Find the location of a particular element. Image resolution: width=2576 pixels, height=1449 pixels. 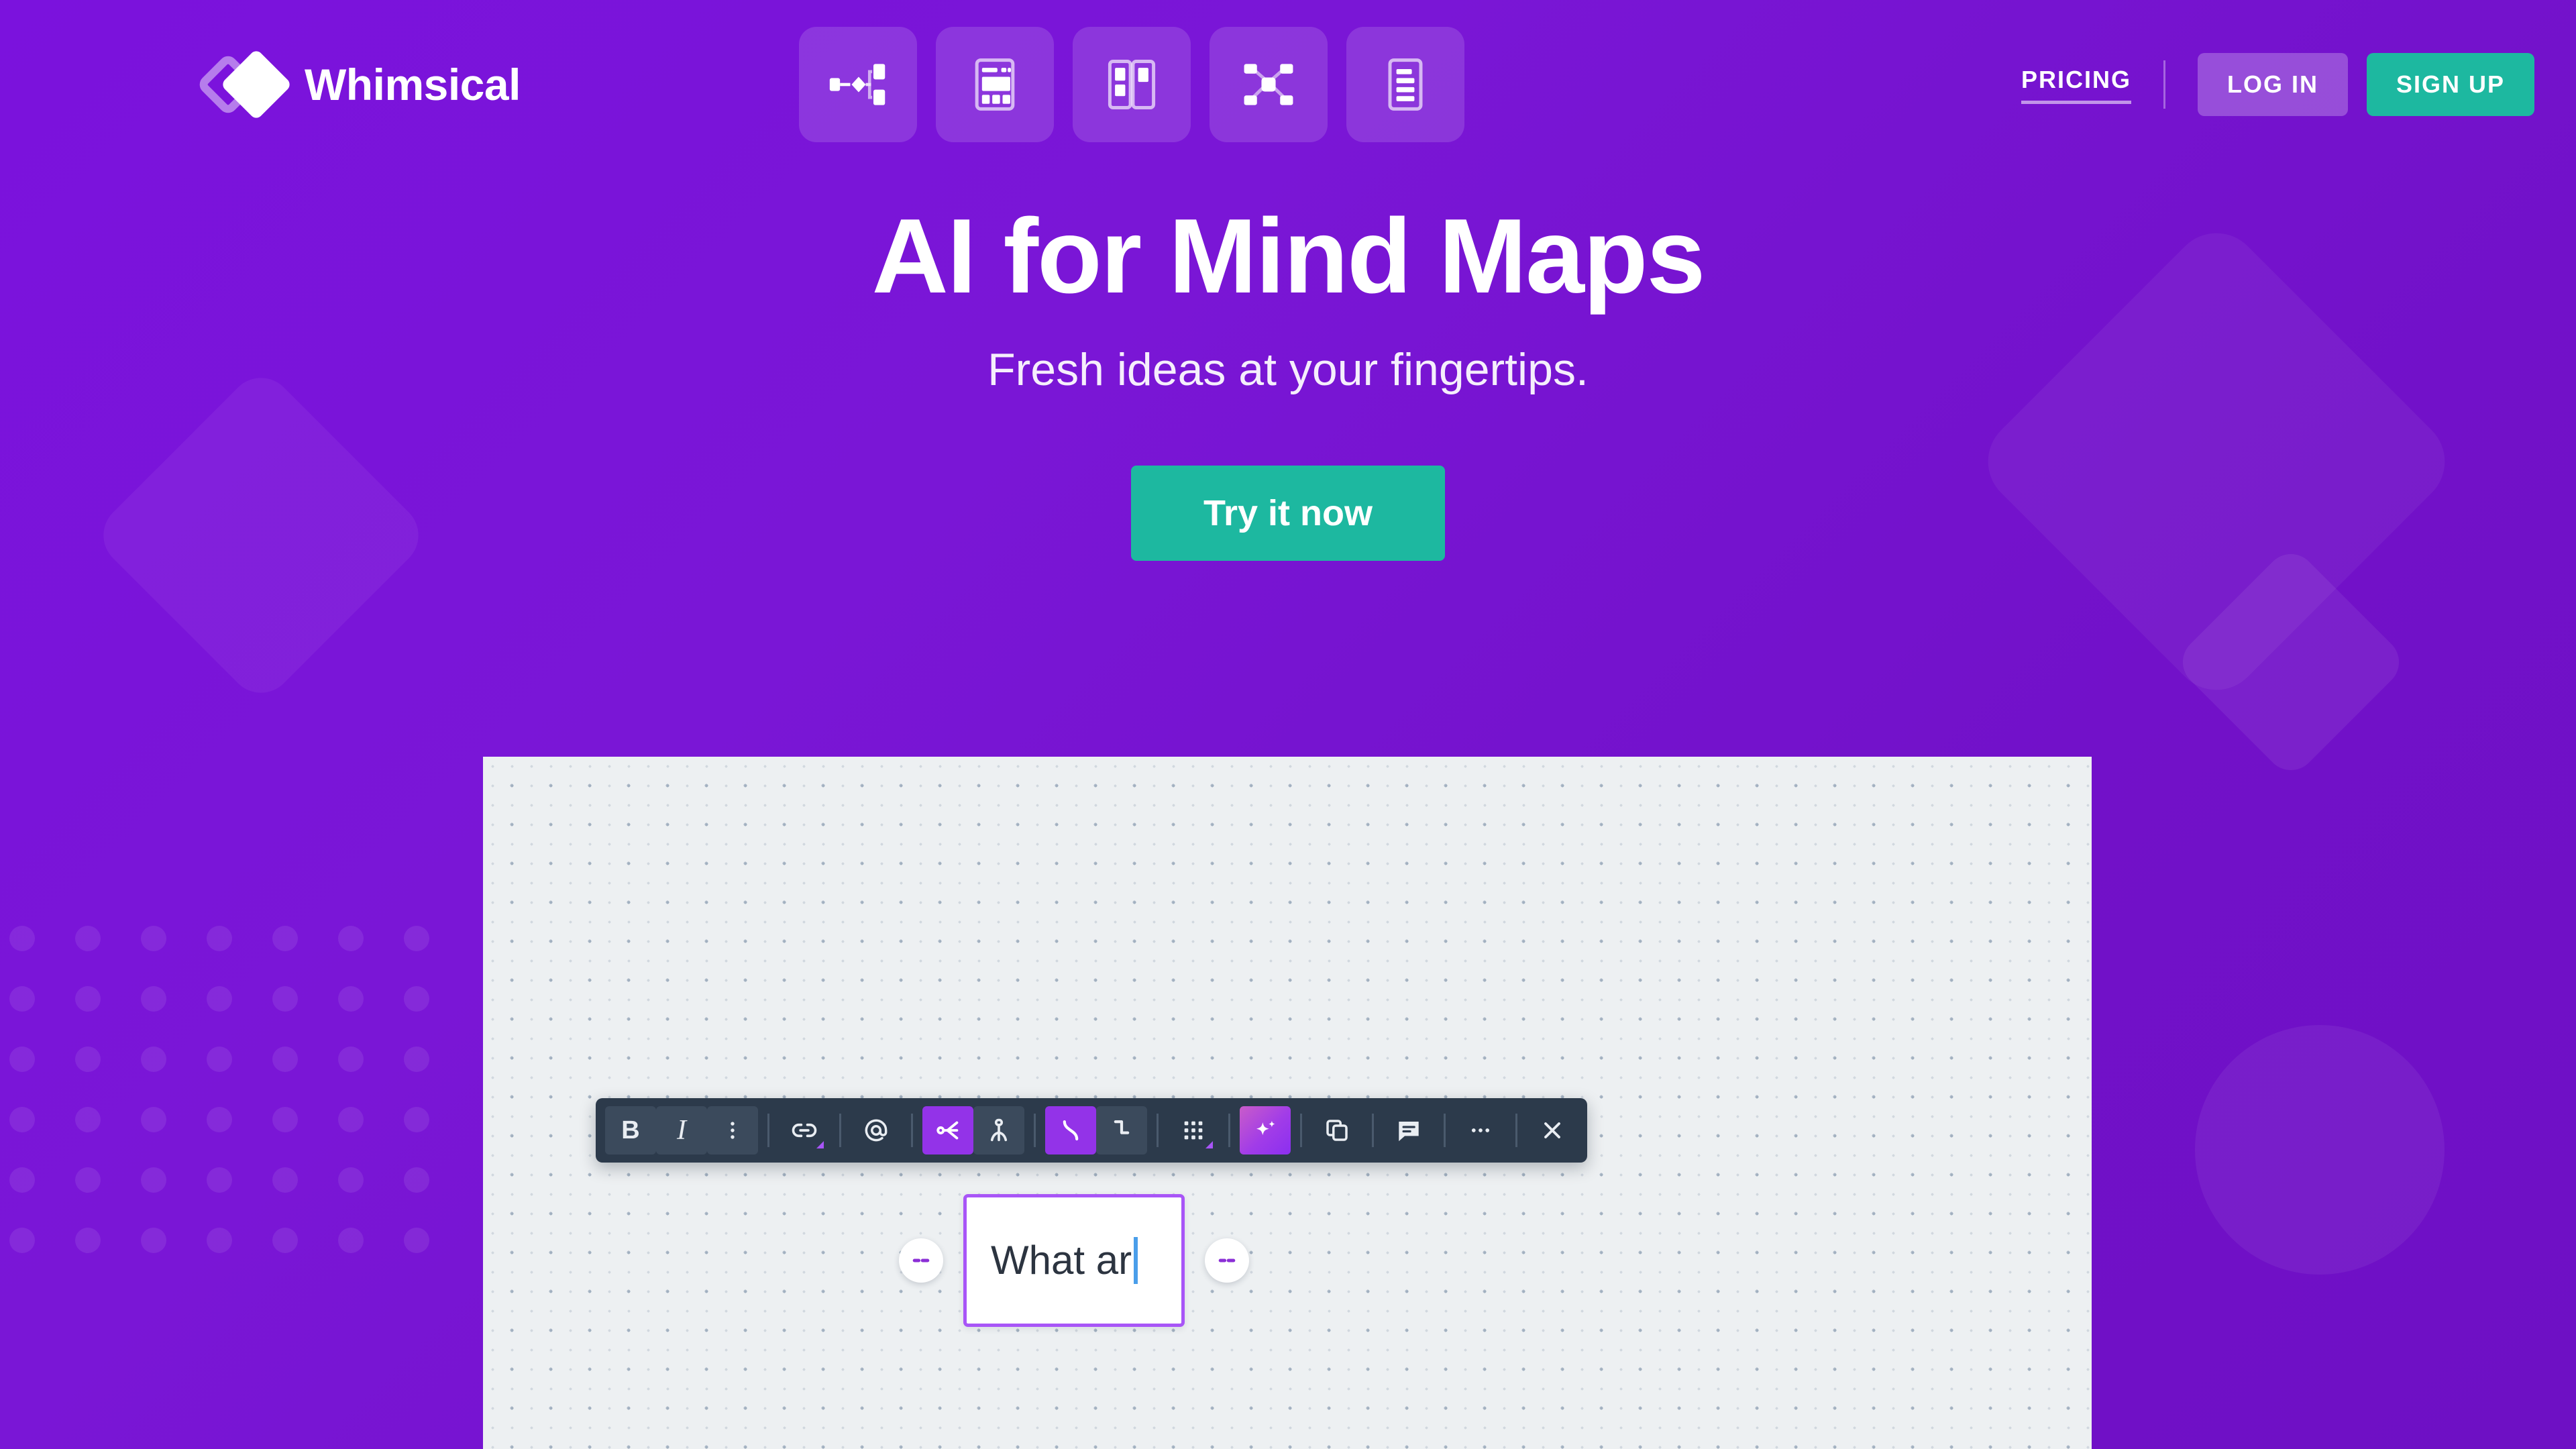

color-grid-icon is located at coordinates (1193, 1130).